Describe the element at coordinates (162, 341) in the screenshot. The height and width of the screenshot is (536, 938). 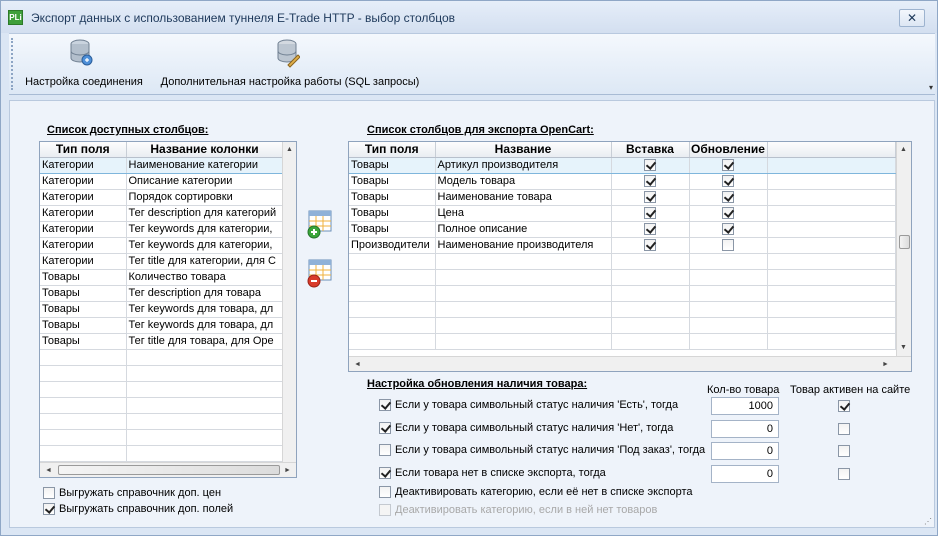
I see `table-row: Товары Тег title для товара, для Ope` at that location.